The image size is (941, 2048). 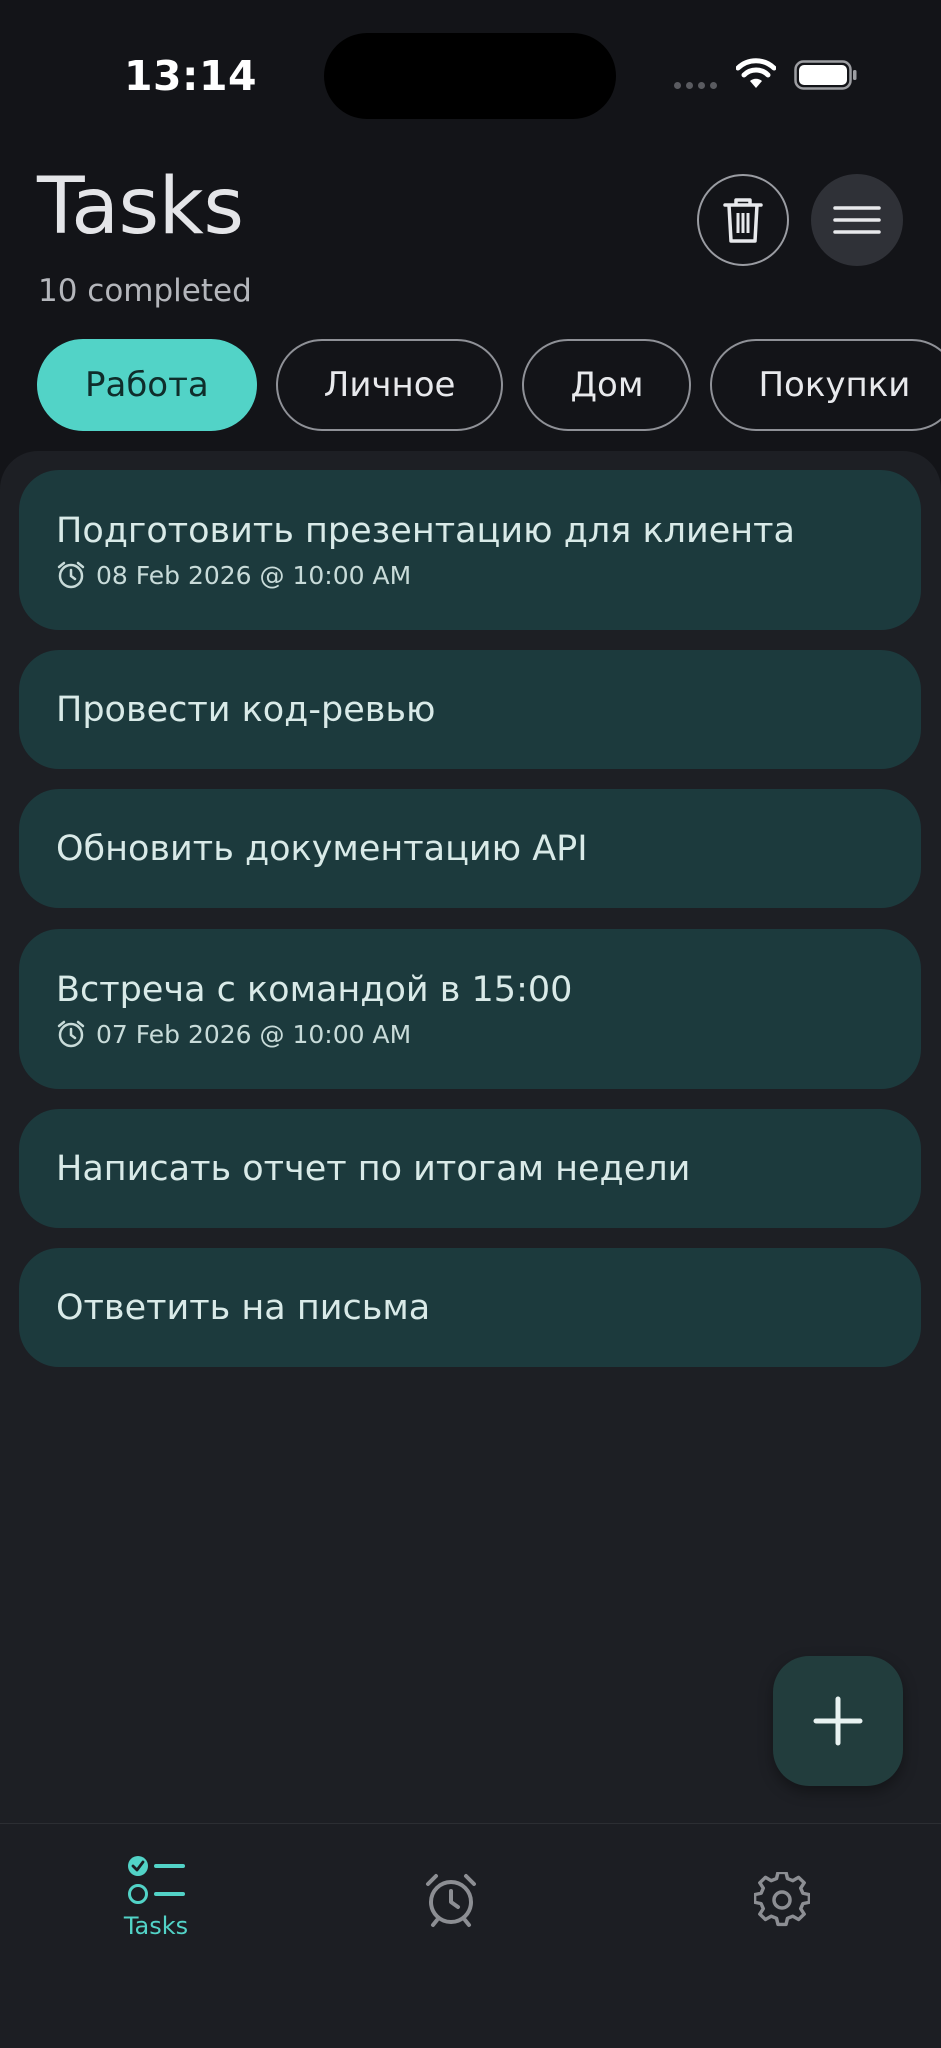 I want to click on task-card: Провести код-ревью, so click(x=470, y=709).